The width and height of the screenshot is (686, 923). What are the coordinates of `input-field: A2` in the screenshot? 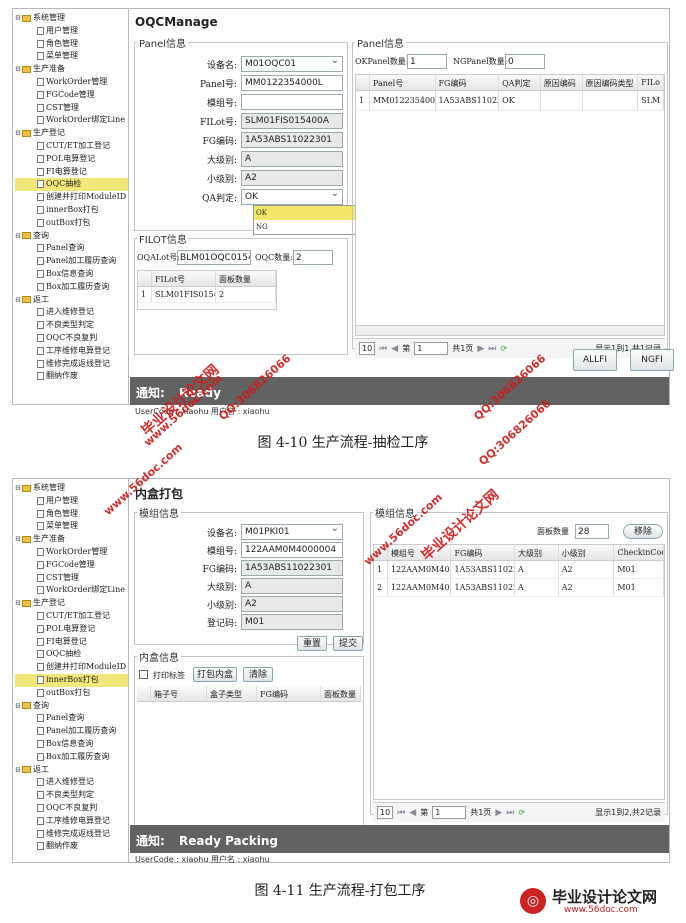 It's located at (292, 604).